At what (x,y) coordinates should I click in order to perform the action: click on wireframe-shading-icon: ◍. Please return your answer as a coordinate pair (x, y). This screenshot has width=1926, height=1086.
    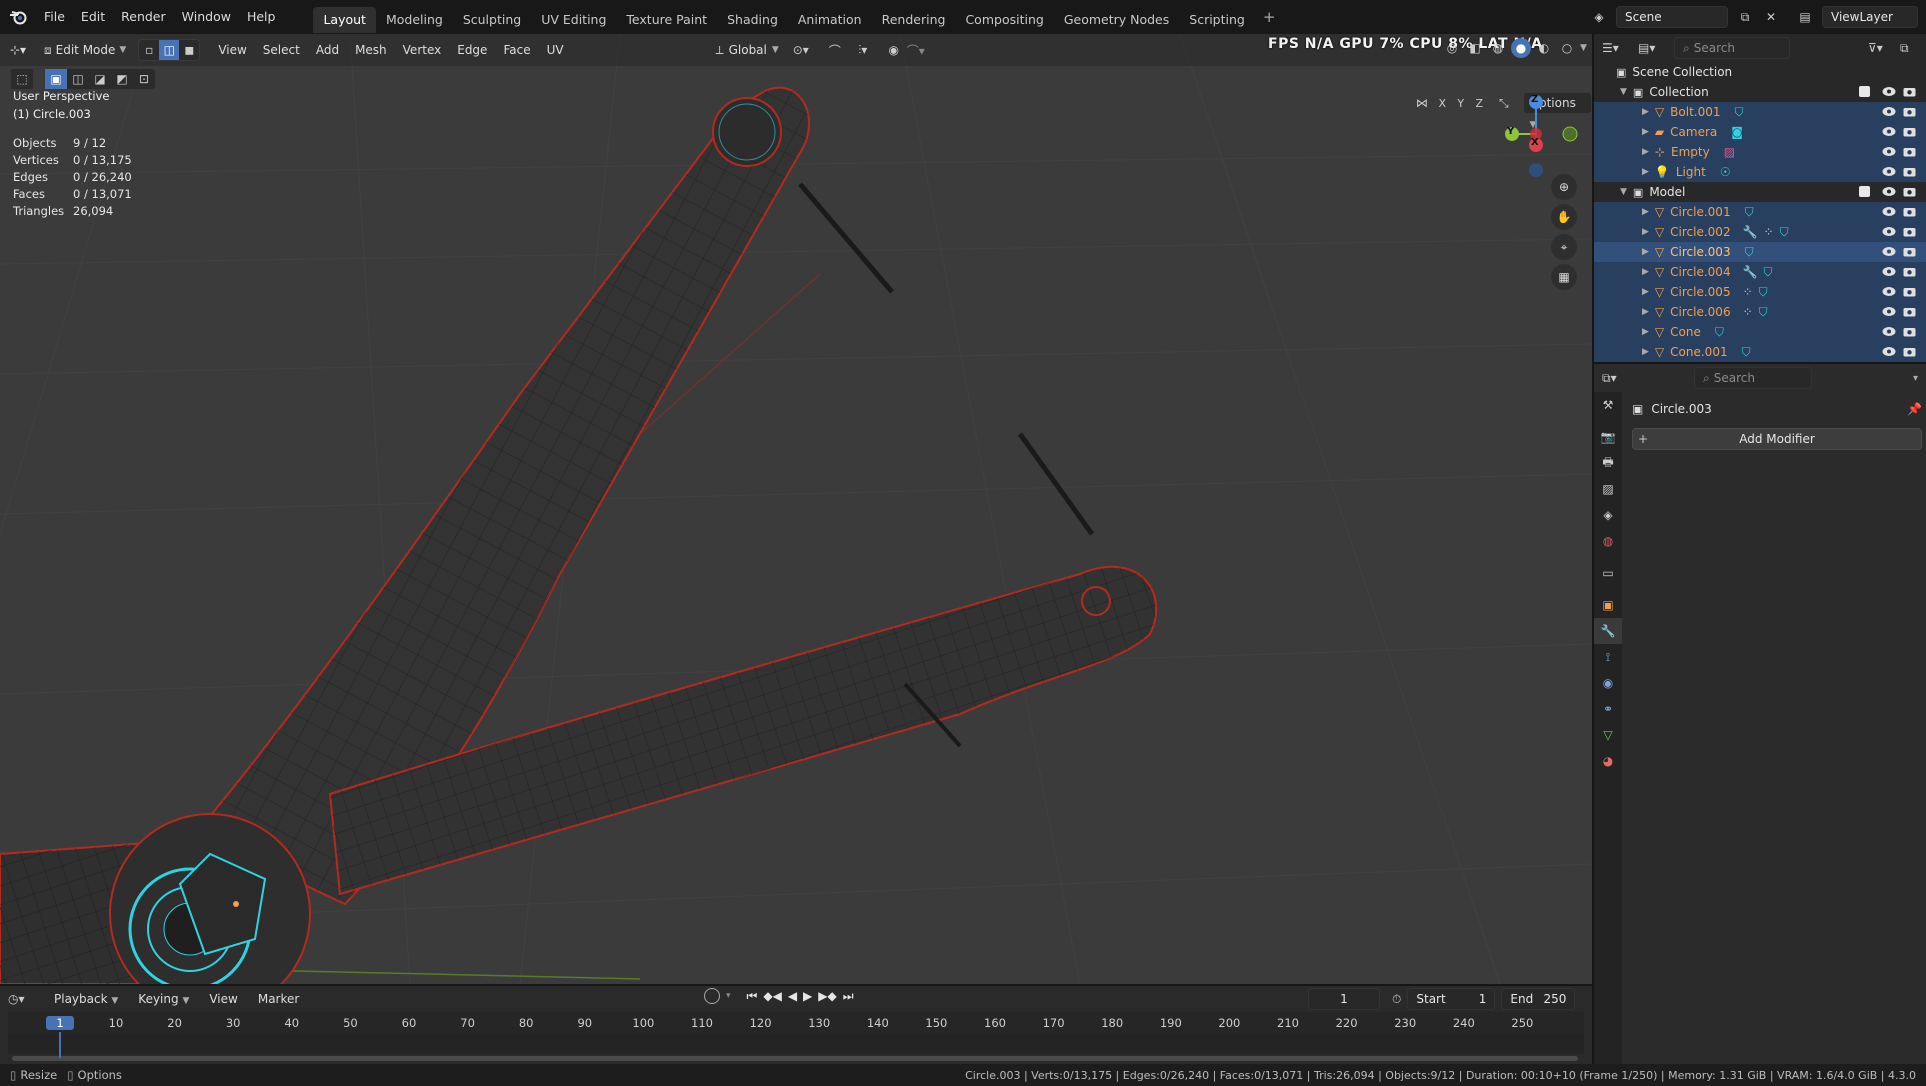
    Looking at the image, I should click on (1498, 48).